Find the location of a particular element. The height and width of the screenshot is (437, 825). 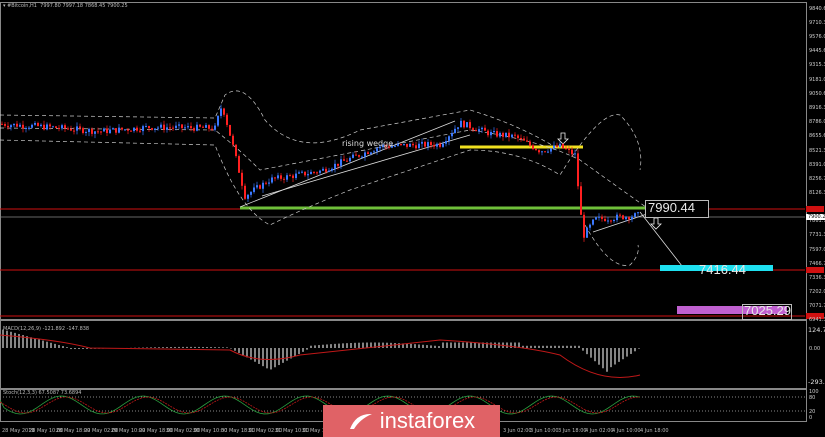

stoch-level-0: 0 is located at coordinates (811, 418).